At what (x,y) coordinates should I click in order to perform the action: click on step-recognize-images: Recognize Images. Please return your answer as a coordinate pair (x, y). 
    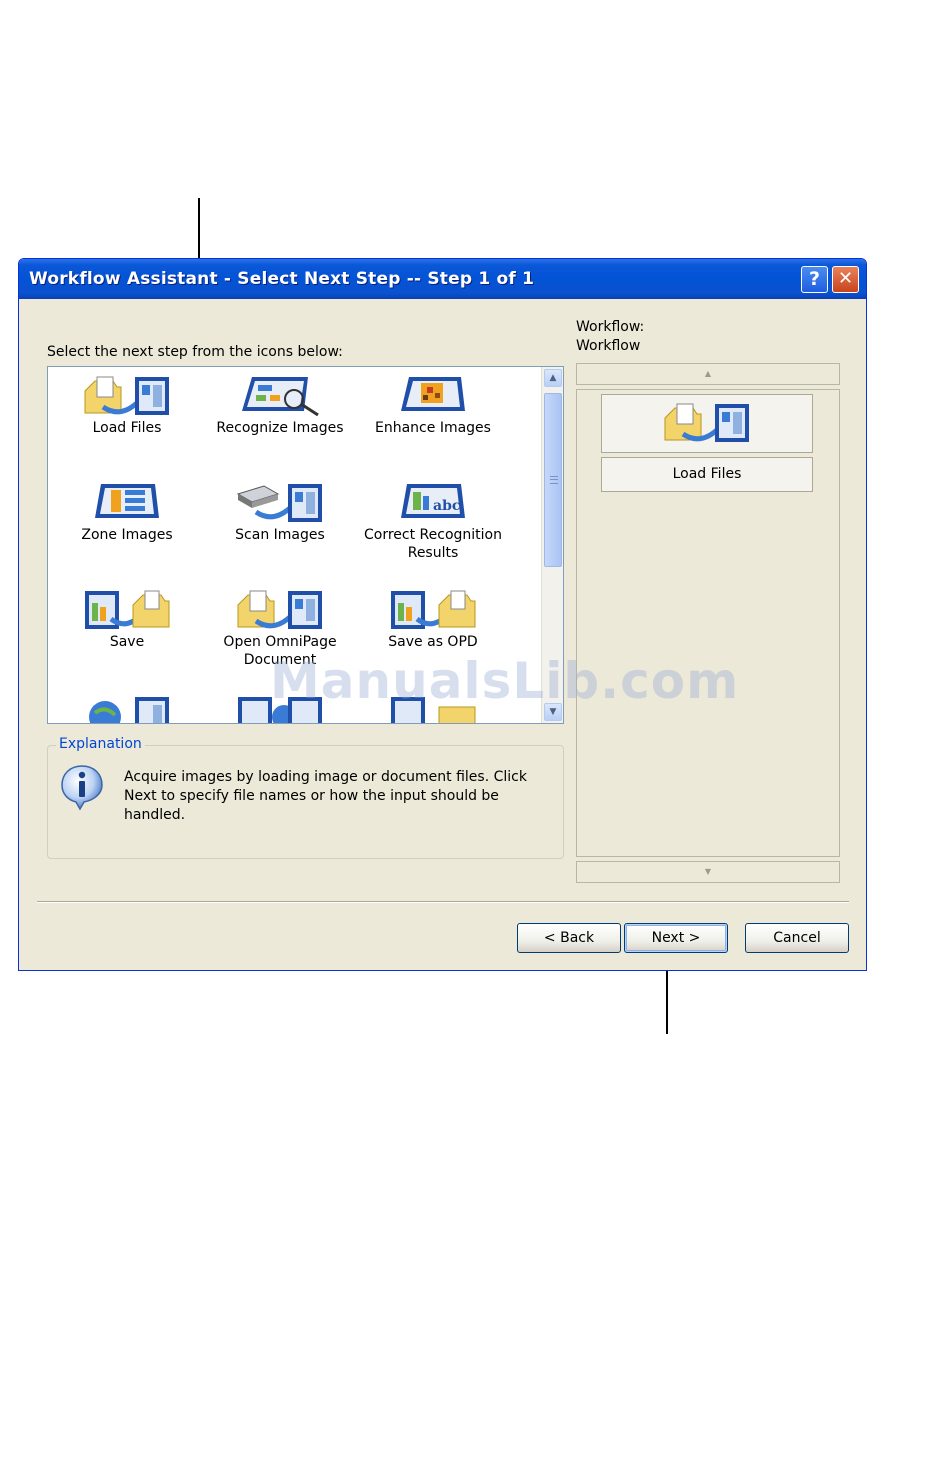
    Looking at the image, I should click on (280, 405).